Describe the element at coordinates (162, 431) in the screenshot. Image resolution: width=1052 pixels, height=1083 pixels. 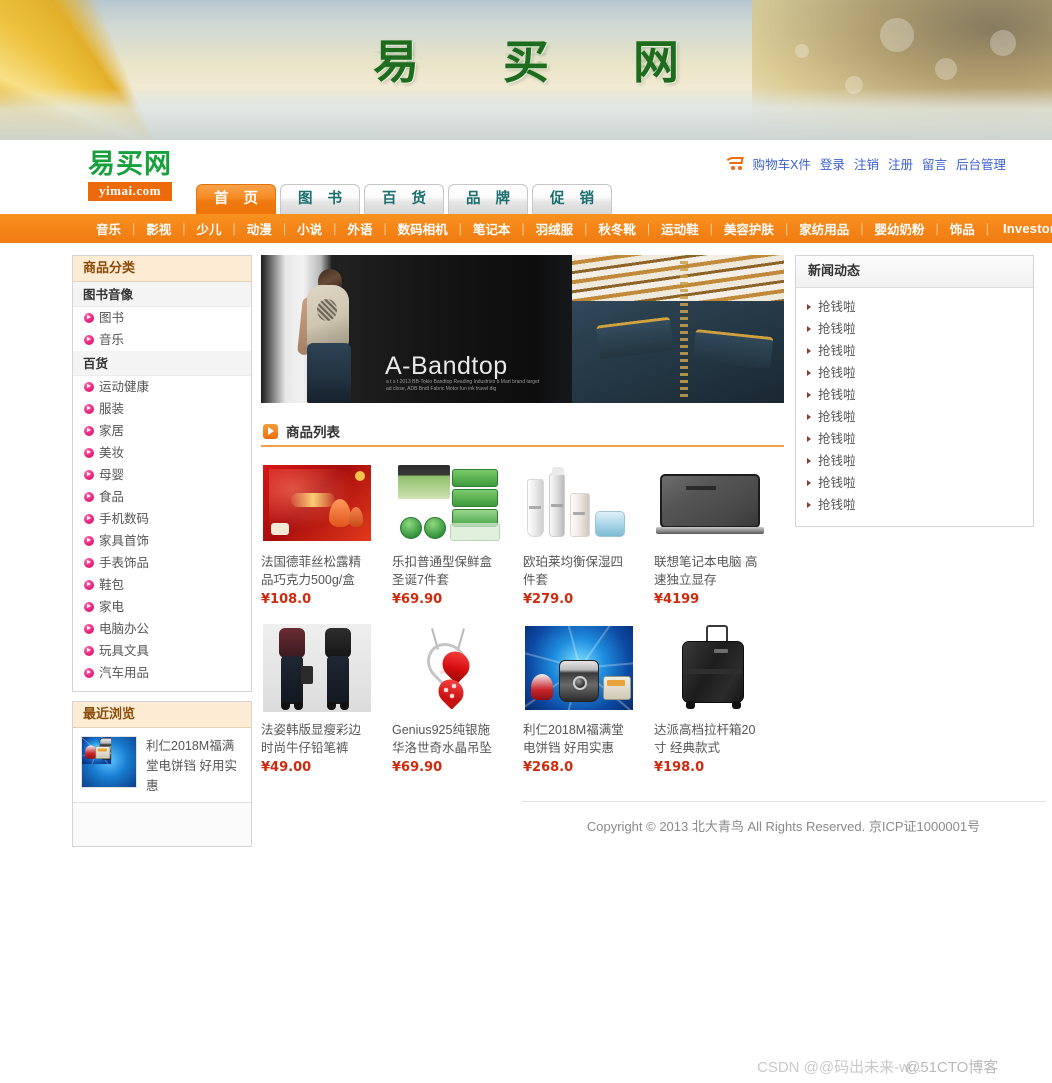
I see `sidebar-item-home: 家居` at that location.